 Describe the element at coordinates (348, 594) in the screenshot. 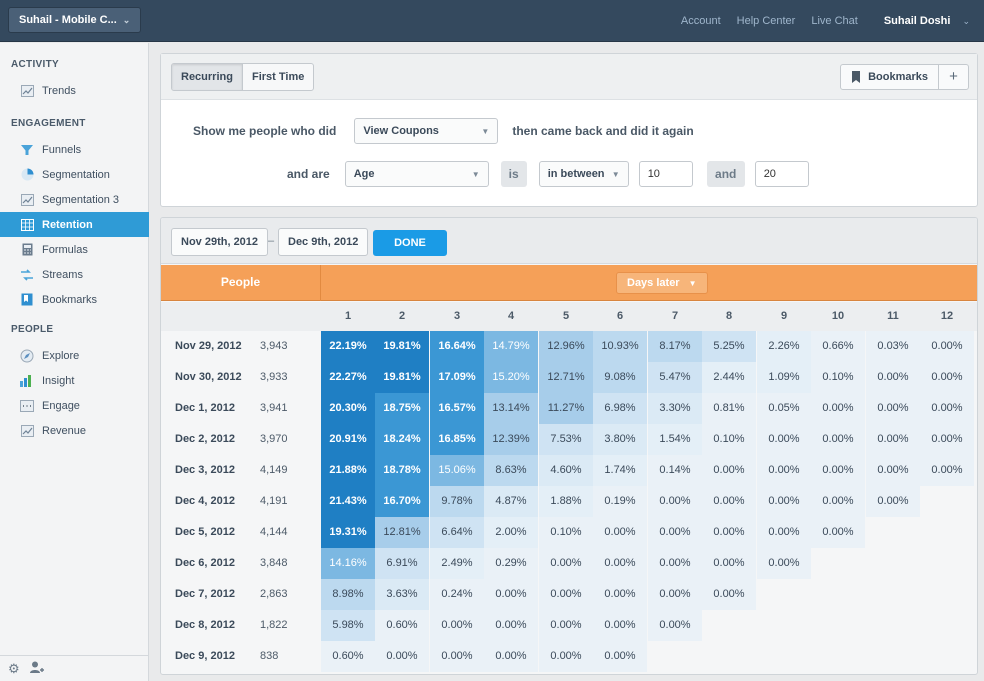

I see `retention-cell: 8.98%` at that location.